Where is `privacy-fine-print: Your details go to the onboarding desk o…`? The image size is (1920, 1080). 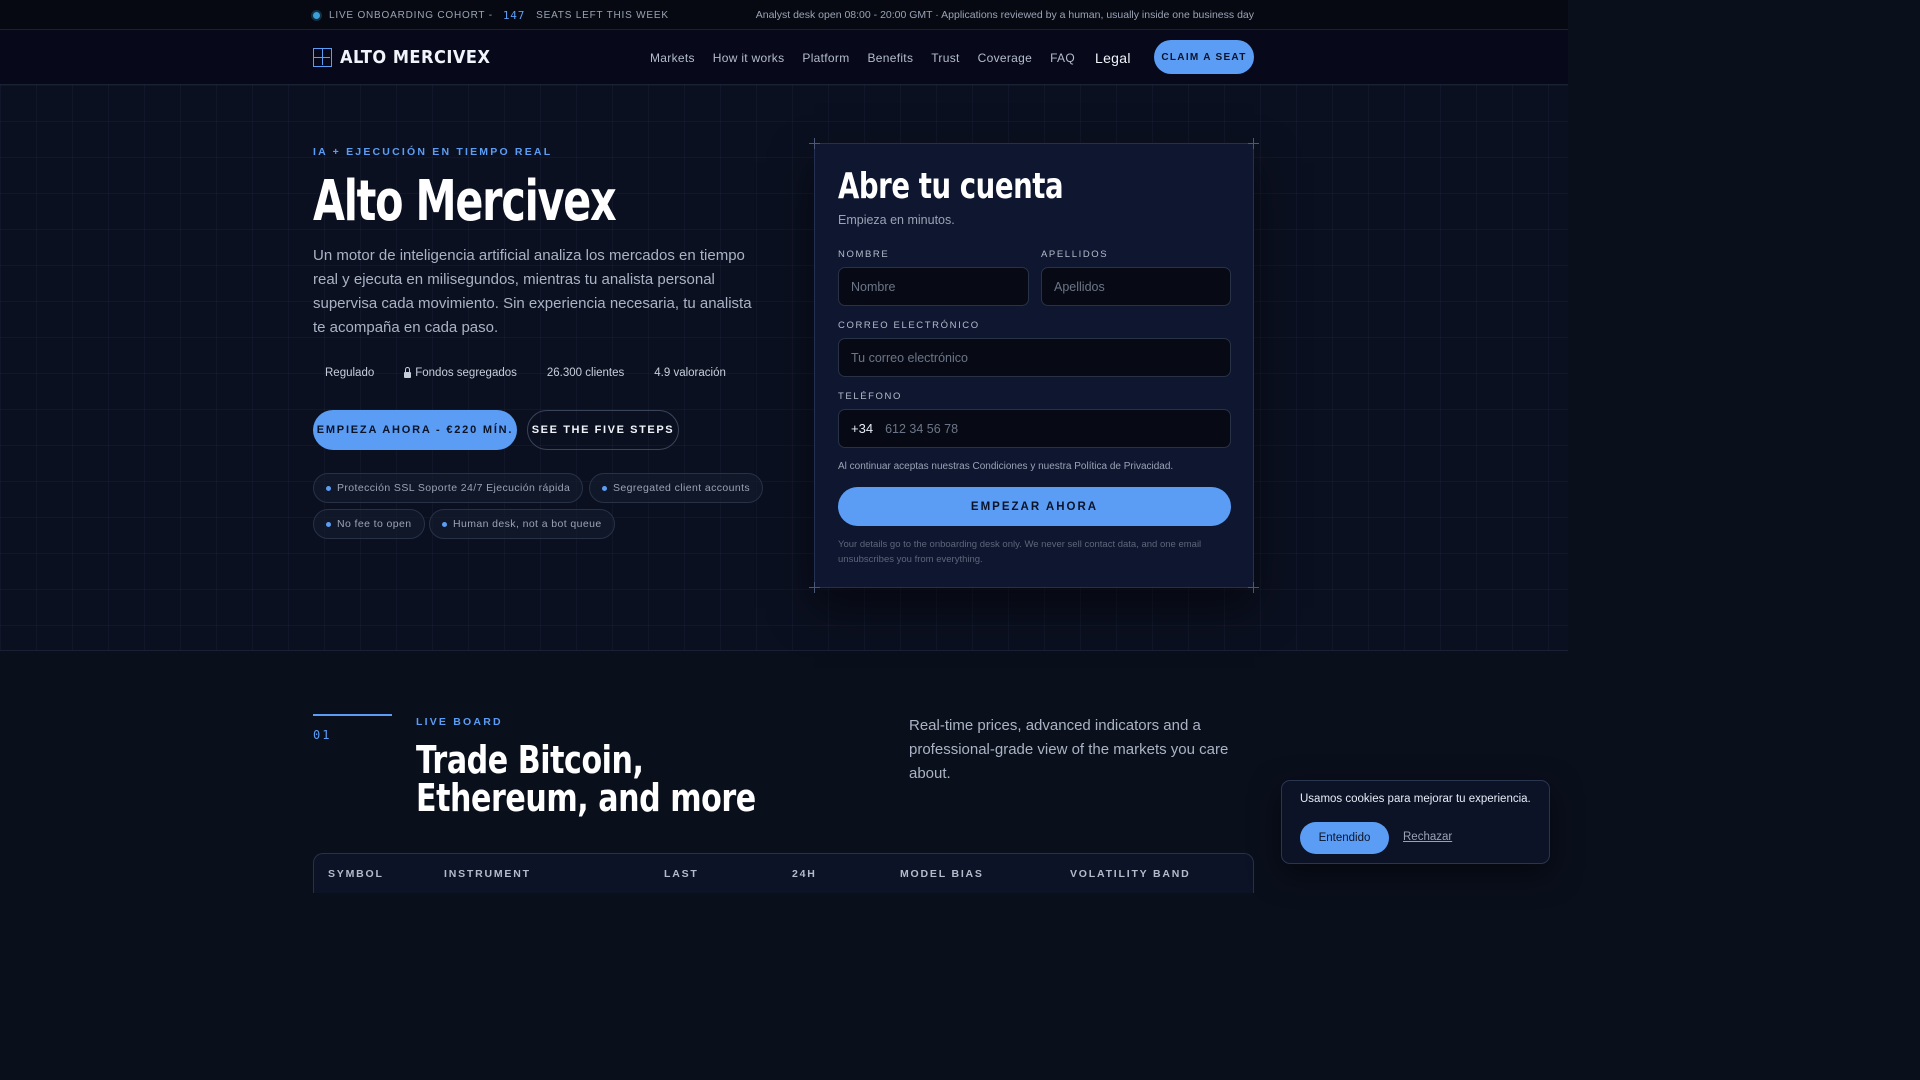 privacy-fine-print: Your details go to the onboarding desk o… is located at coordinates (1020, 552).